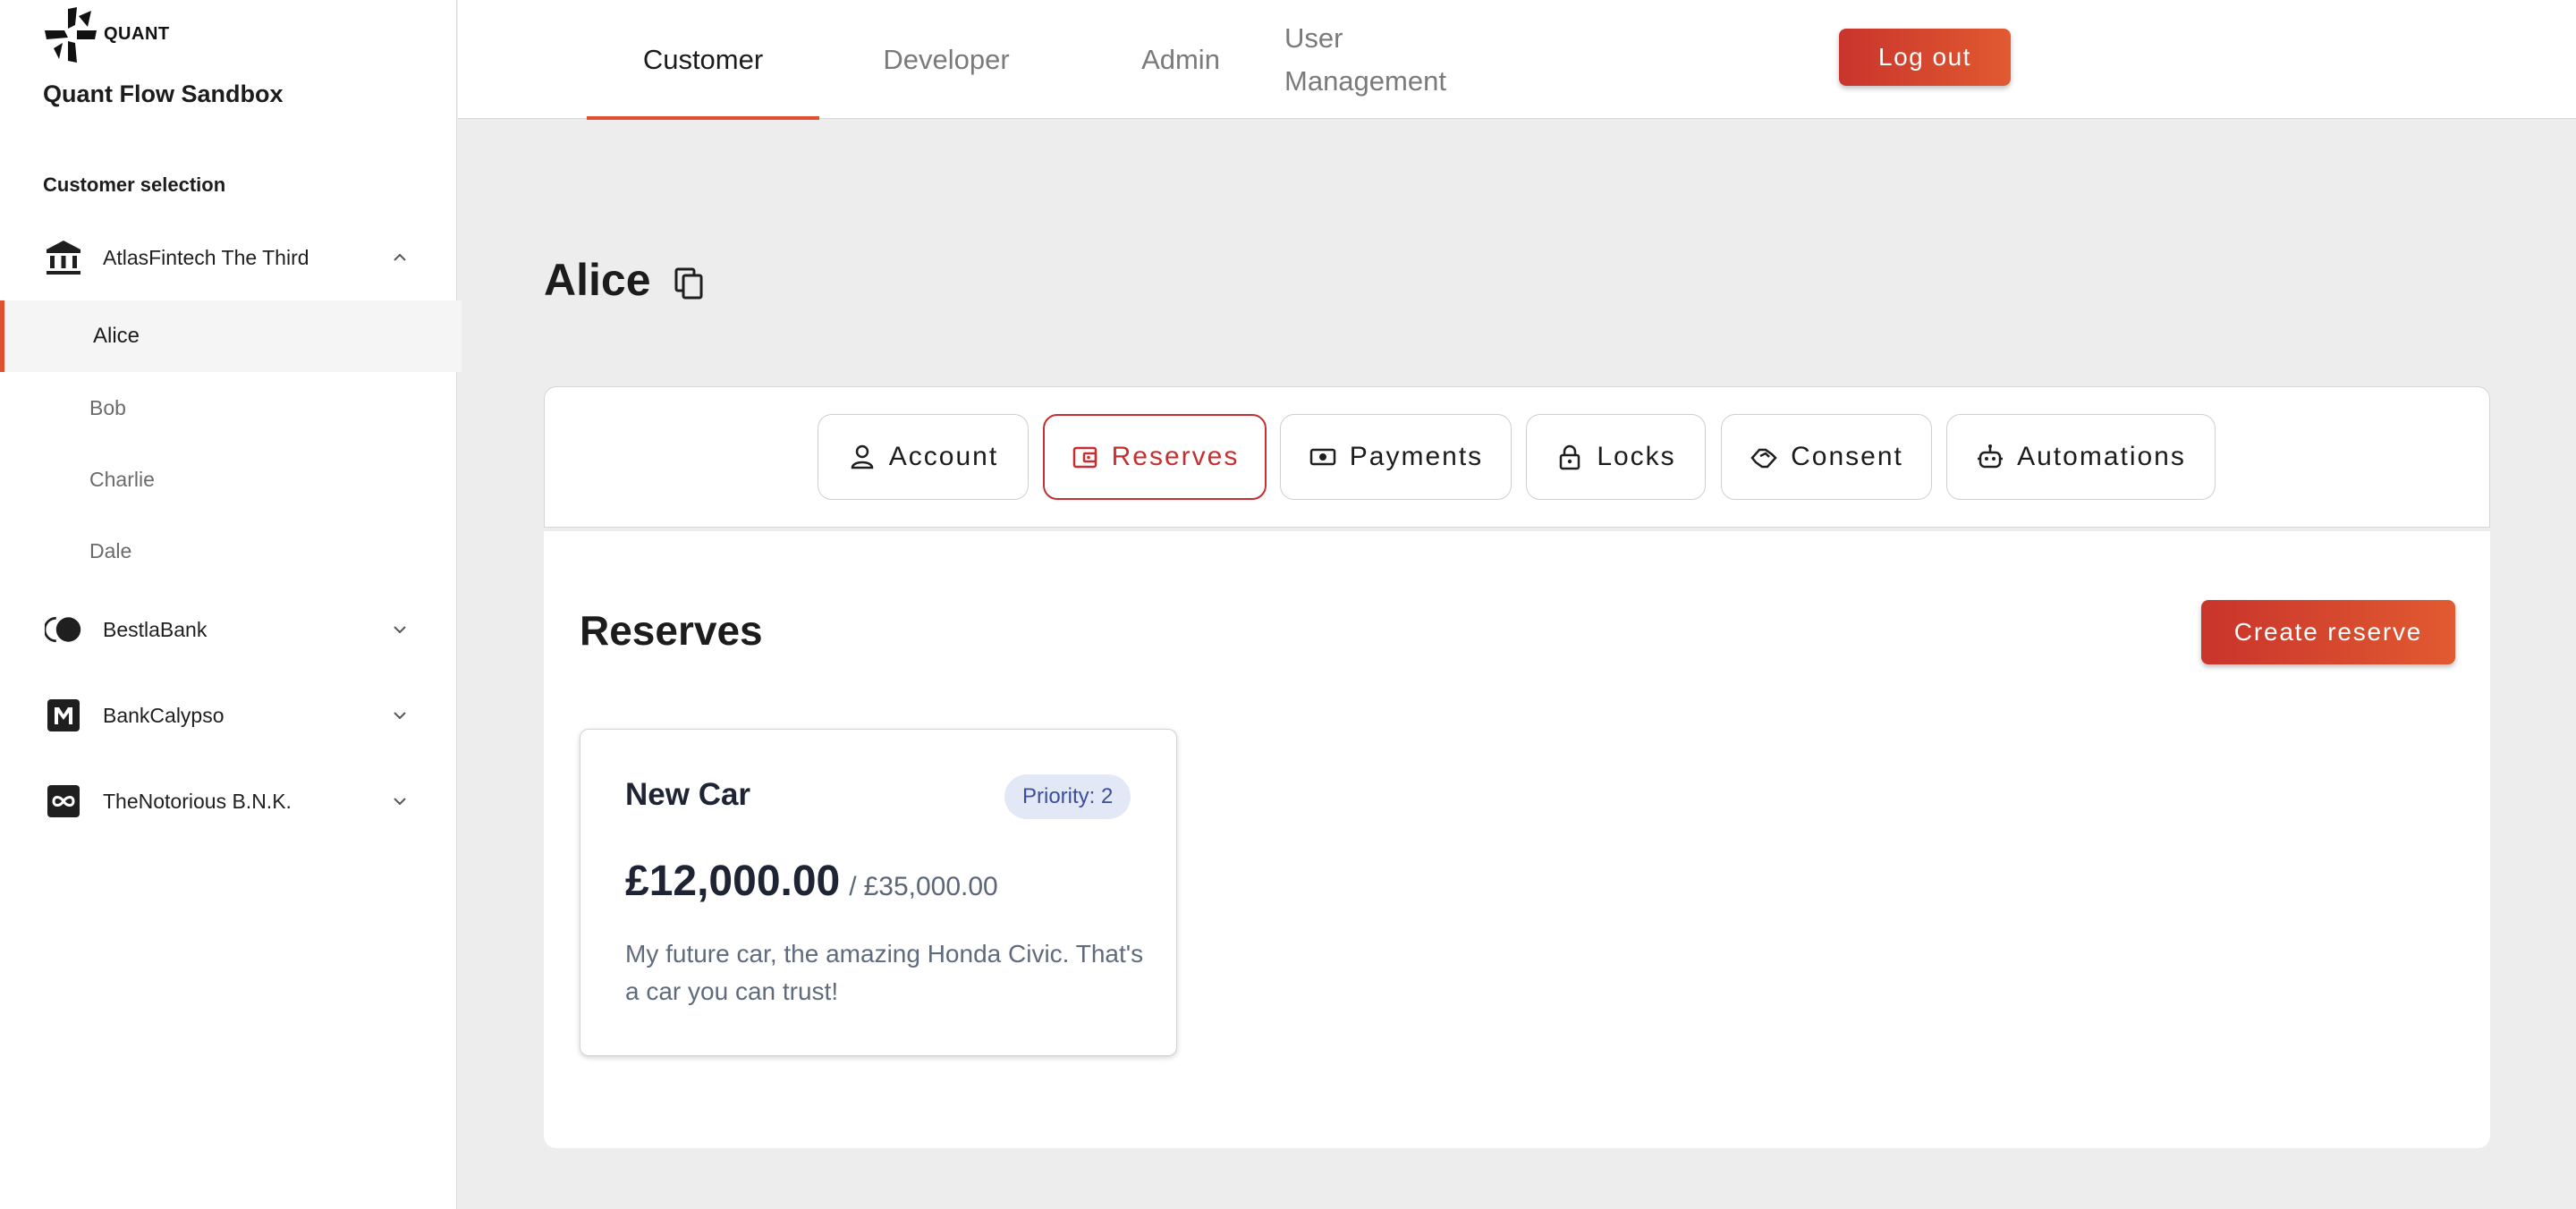 Image resolution: width=2576 pixels, height=1209 pixels. I want to click on bank-item-atlasfintech: AtlasFintech The Third, so click(228, 257).